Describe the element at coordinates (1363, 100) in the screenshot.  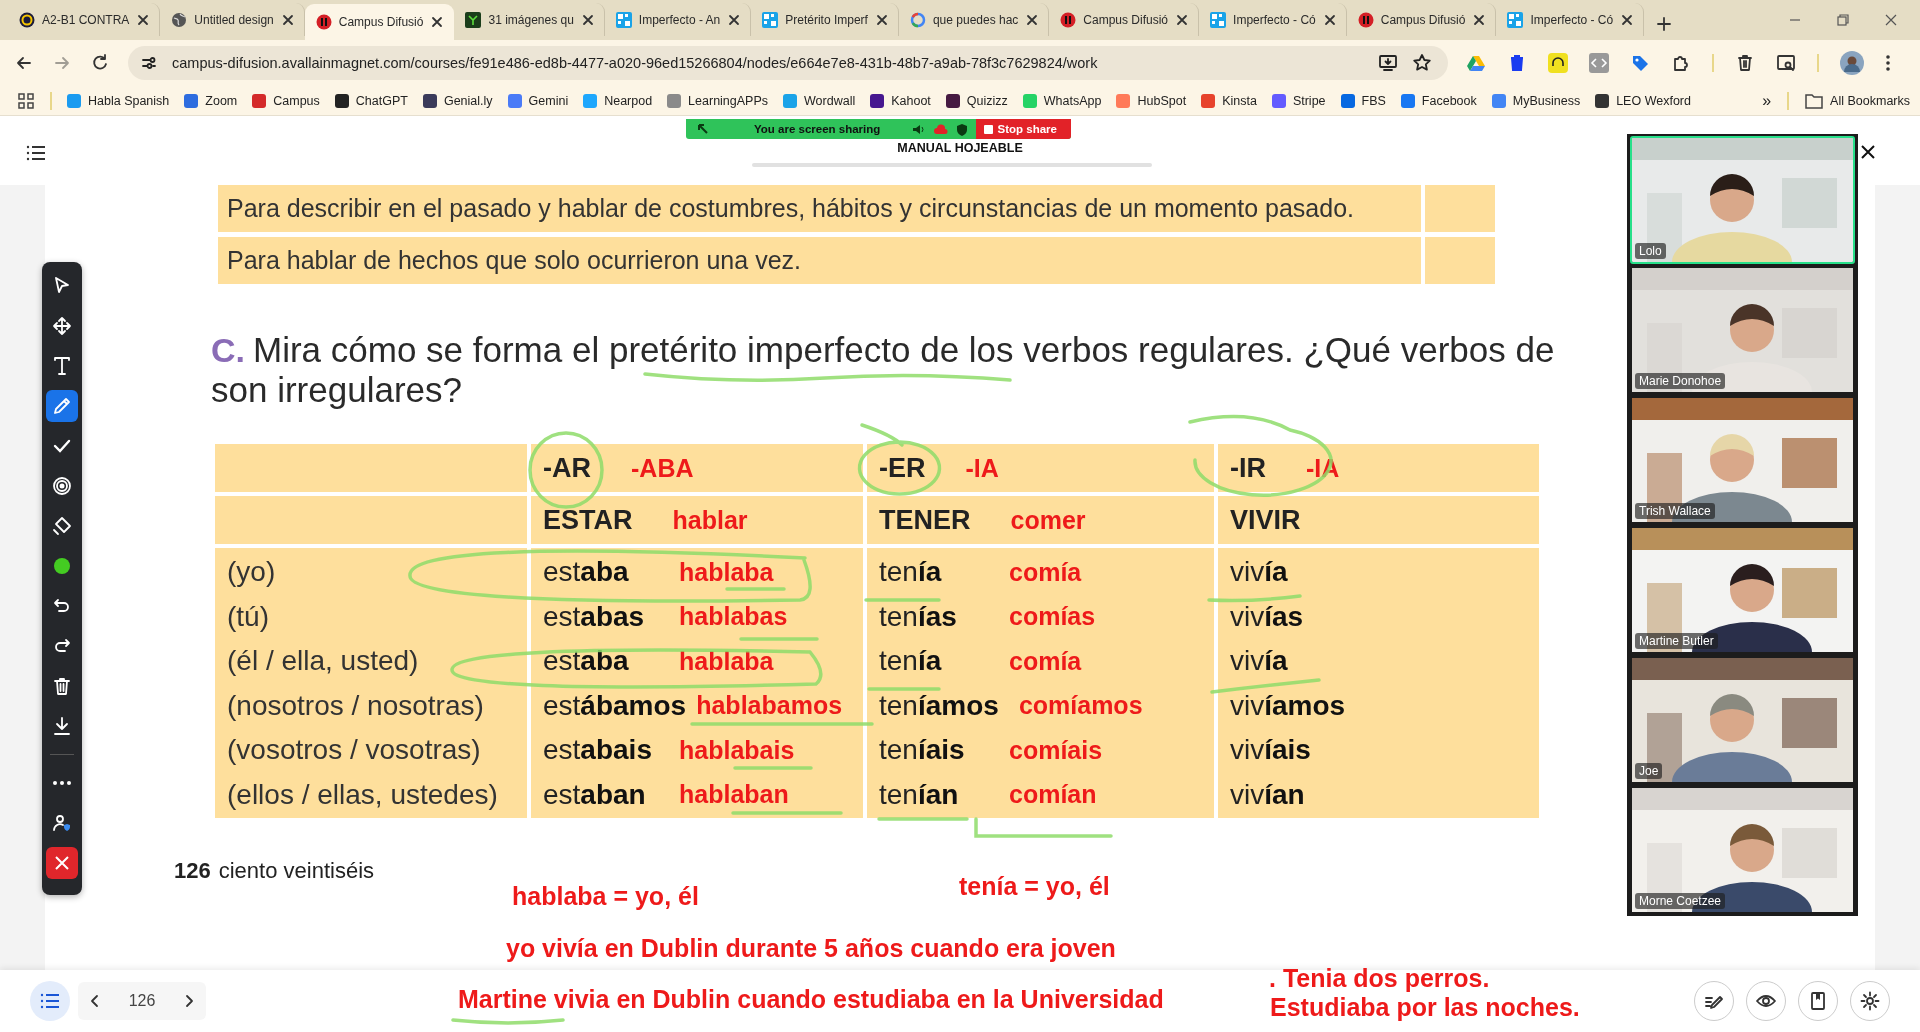
I see `bookmark: FBS` at that location.